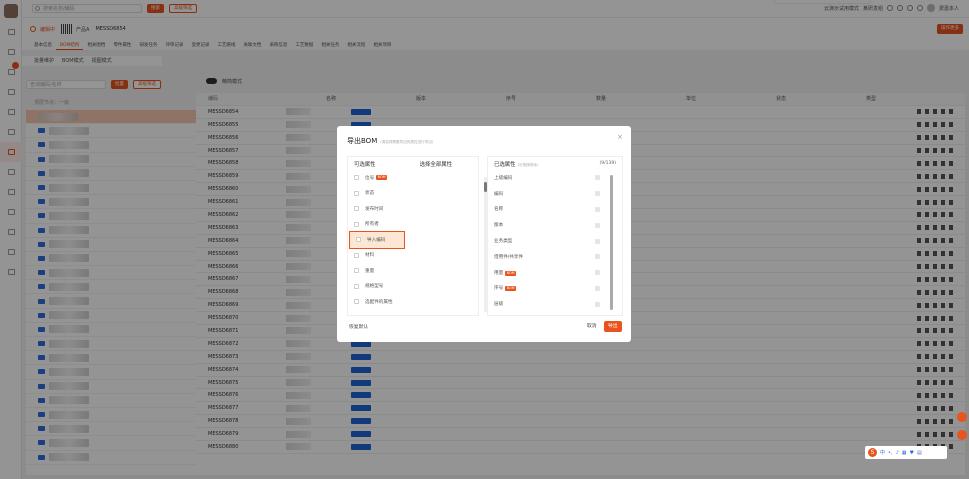 This screenshot has height=479, width=969. What do you see at coordinates (413, 302) in the screenshot?
I see `available-attr-item: 选配件的属性` at bounding box center [413, 302].